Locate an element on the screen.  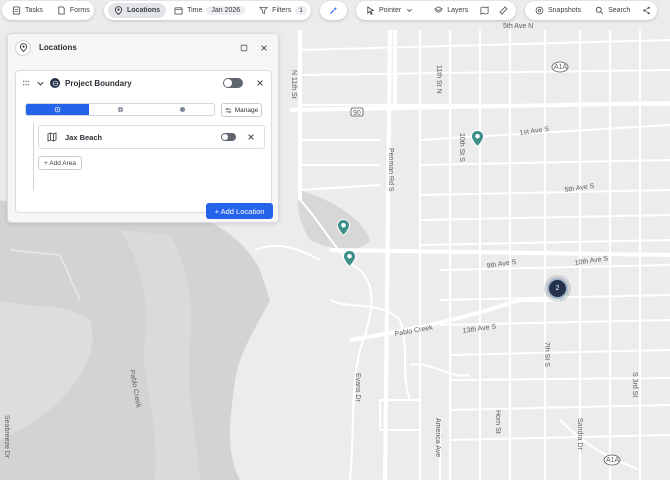
manage-button: Manage is located at coordinates (241, 110).